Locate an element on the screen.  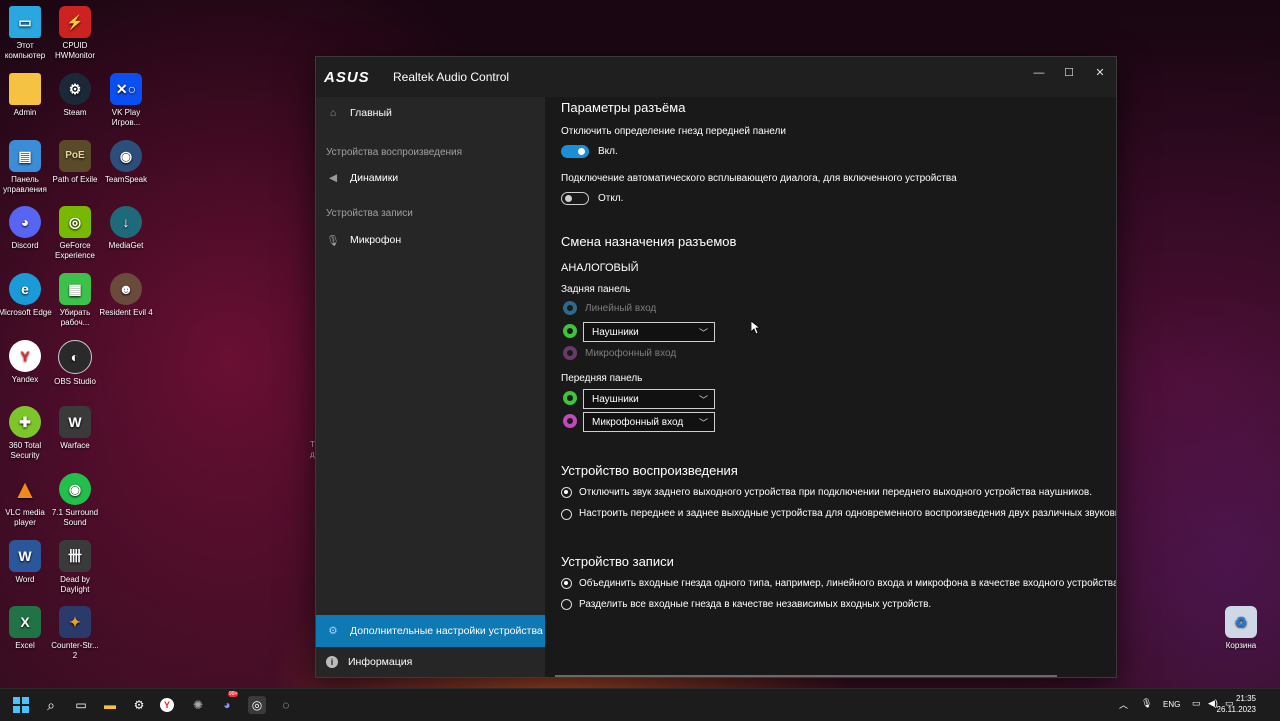
clock: 21:35 26.11.2023 is located at coordinates (1236, 704).